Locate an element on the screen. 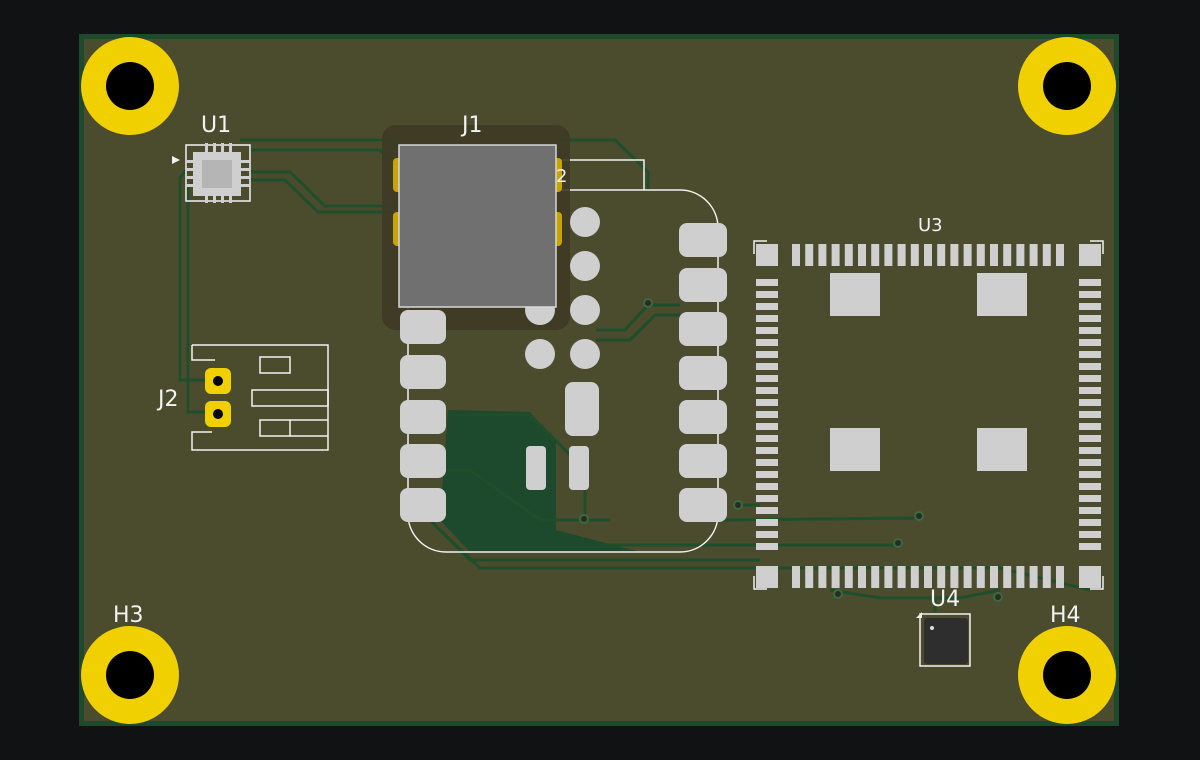 The height and width of the screenshot is (760, 1200). mount-hole-h1 is located at coordinates (130, 86).